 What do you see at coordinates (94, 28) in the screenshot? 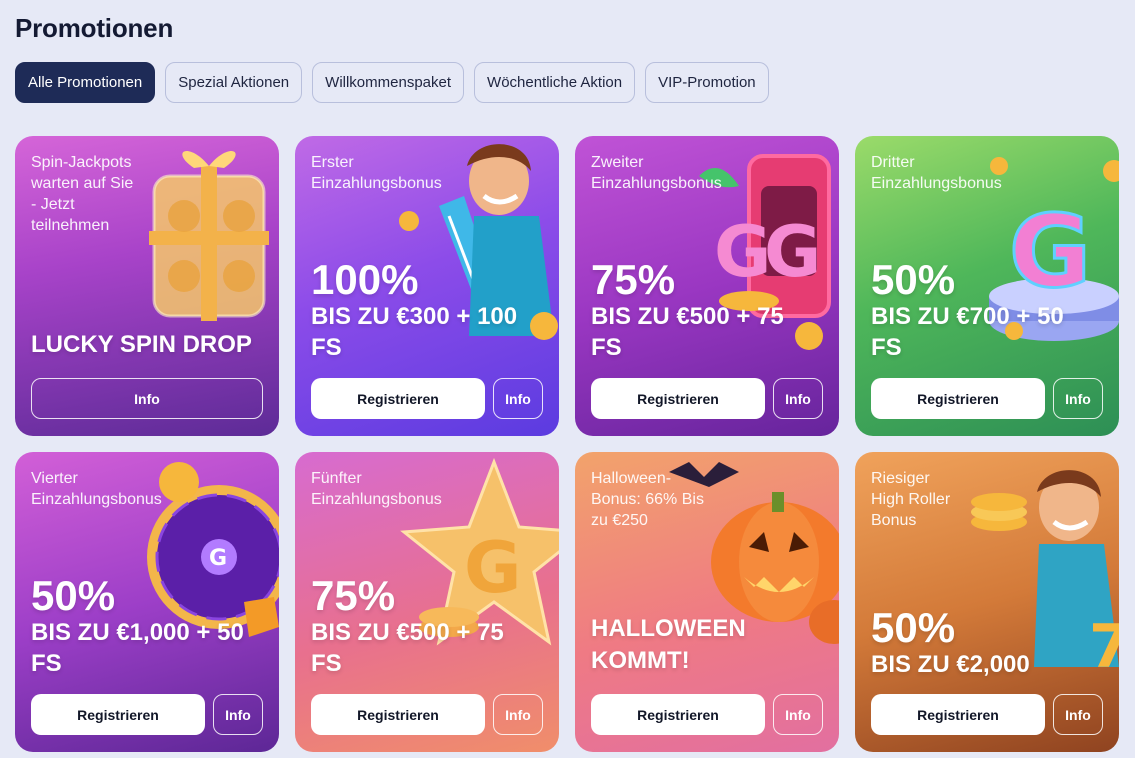
I see `page-title: Promotionen` at bounding box center [94, 28].